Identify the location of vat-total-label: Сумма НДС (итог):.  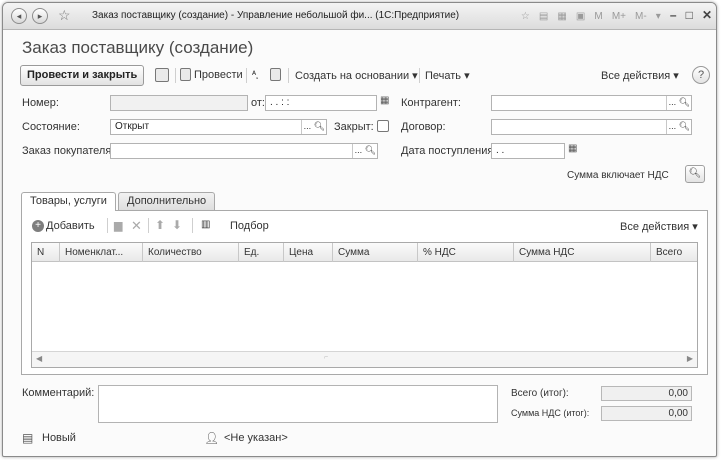
(550, 413).